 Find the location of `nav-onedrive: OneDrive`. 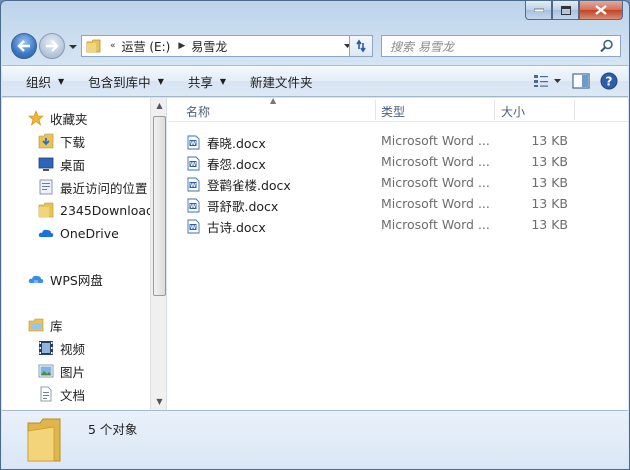

nav-onedrive: OneDrive is located at coordinates (78, 233).